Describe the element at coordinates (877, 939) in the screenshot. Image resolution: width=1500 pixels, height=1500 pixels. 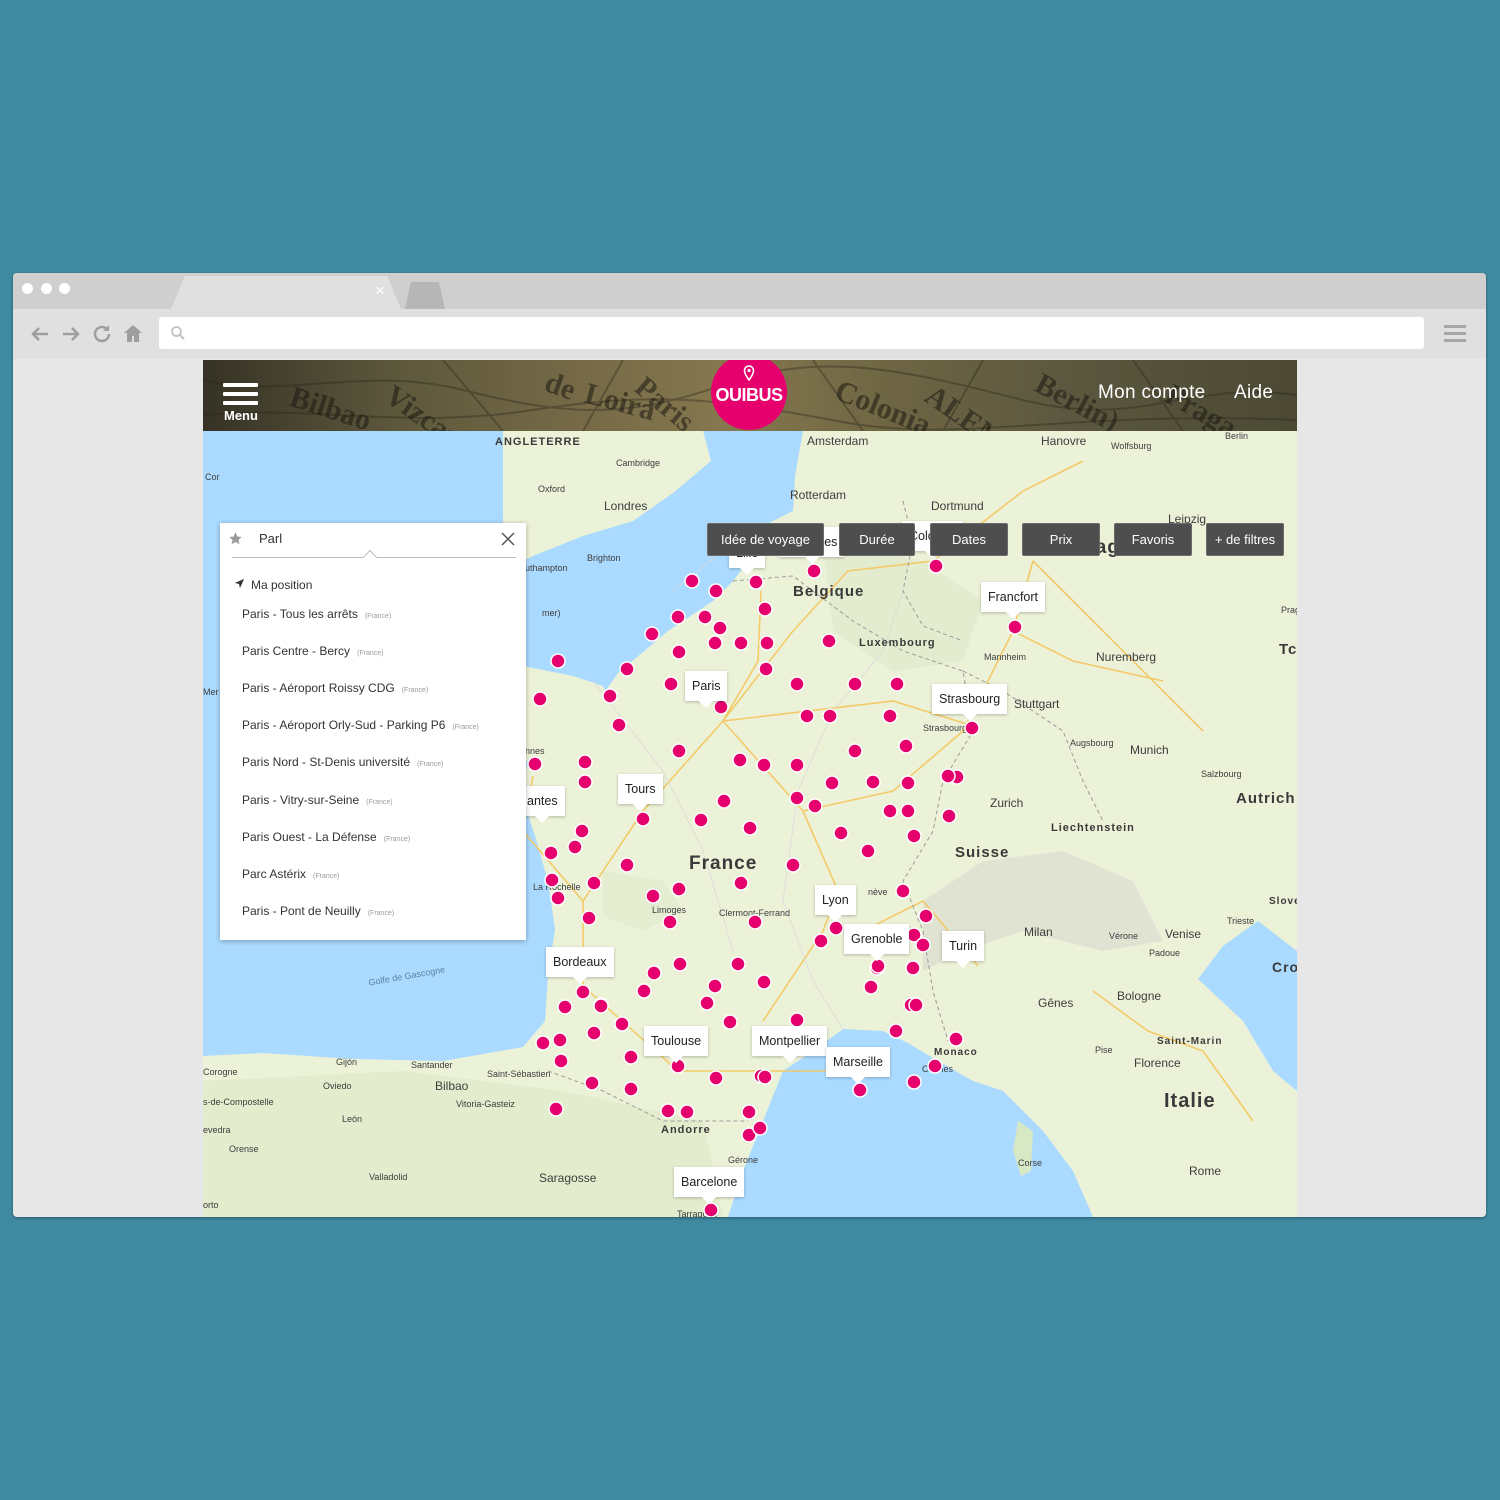
I see `city-callout: Grenoble` at that location.